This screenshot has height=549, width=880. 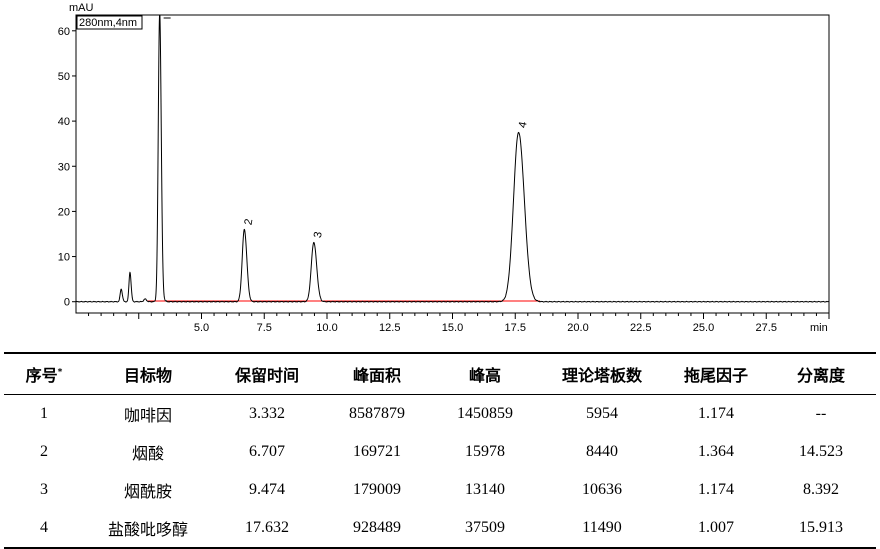 I want to click on table-cell: 2, so click(x=44, y=451).